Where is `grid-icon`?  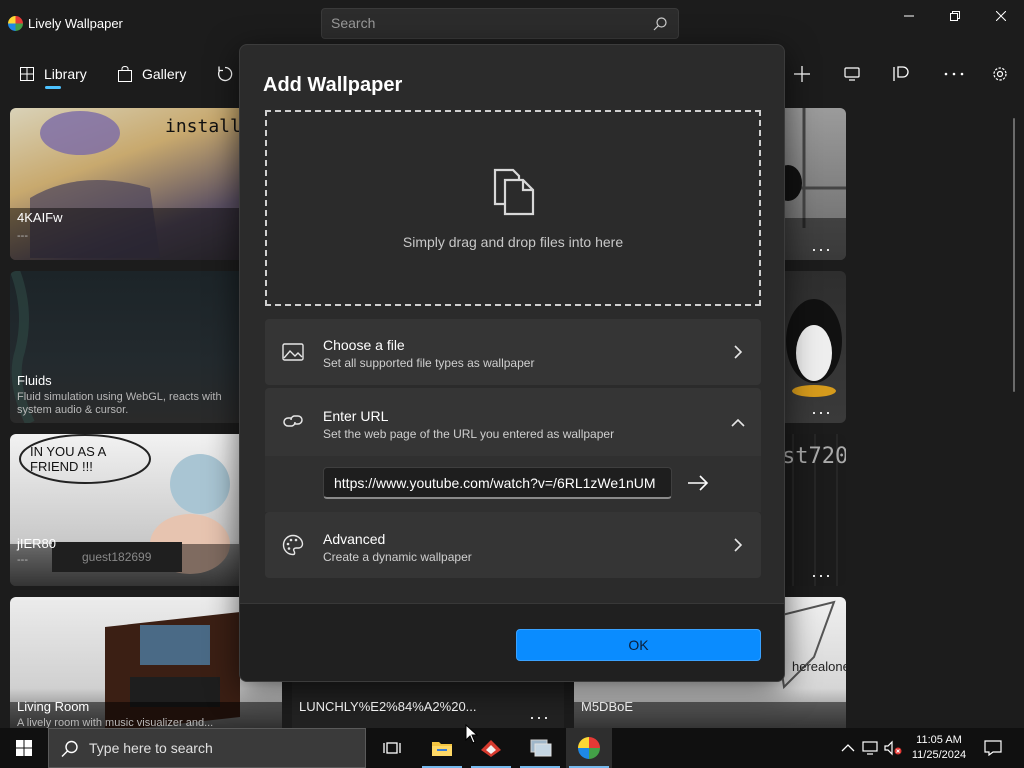 grid-icon is located at coordinates (27, 74).